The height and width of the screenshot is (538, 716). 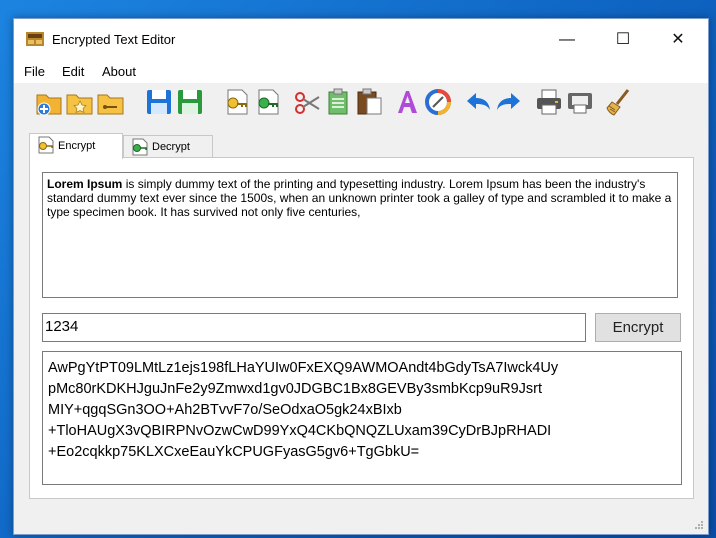 I want to click on save-icon, so click(x=159, y=102).